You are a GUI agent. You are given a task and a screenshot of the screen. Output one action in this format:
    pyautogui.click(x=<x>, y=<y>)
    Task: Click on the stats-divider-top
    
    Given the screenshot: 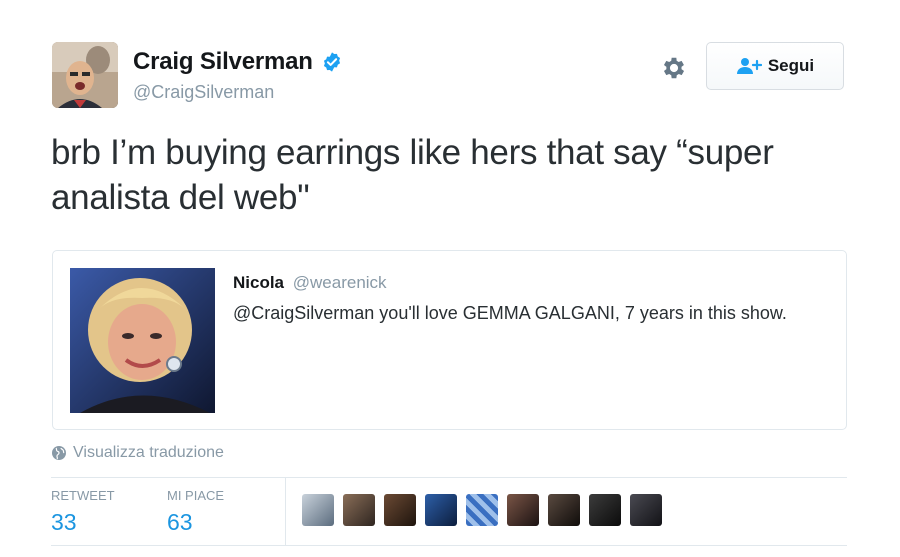 What is the action you would take?
    pyautogui.click(x=449, y=477)
    